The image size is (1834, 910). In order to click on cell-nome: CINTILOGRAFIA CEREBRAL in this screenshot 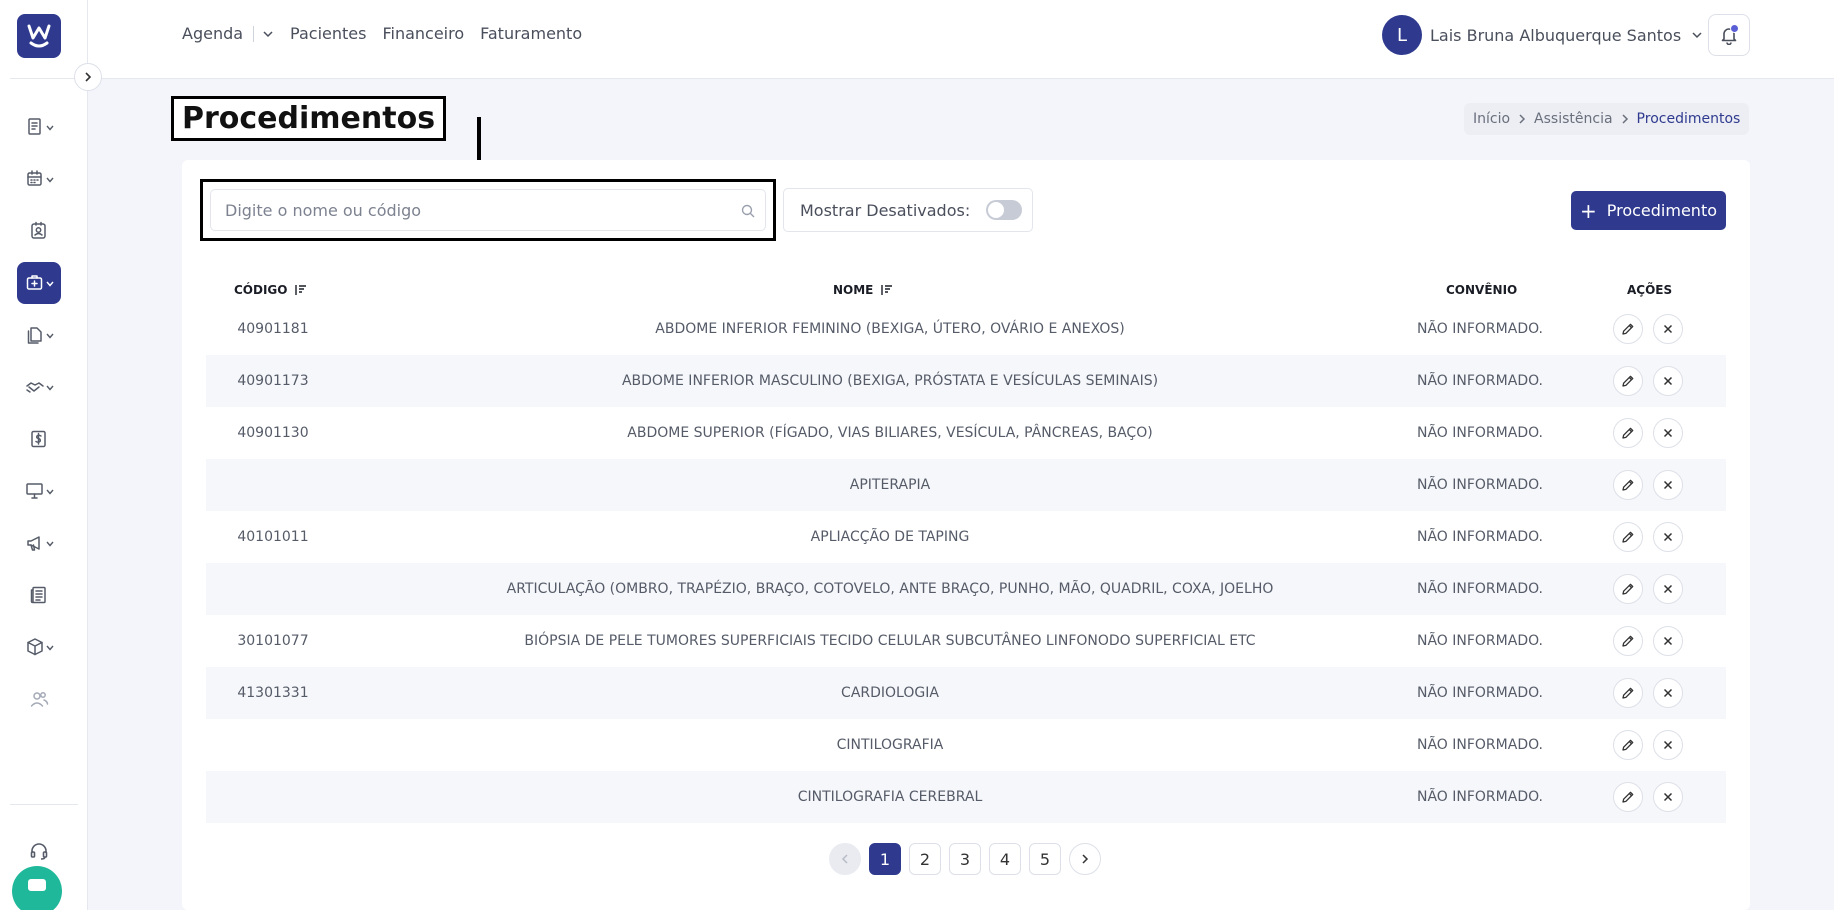, I will do `click(890, 797)`.